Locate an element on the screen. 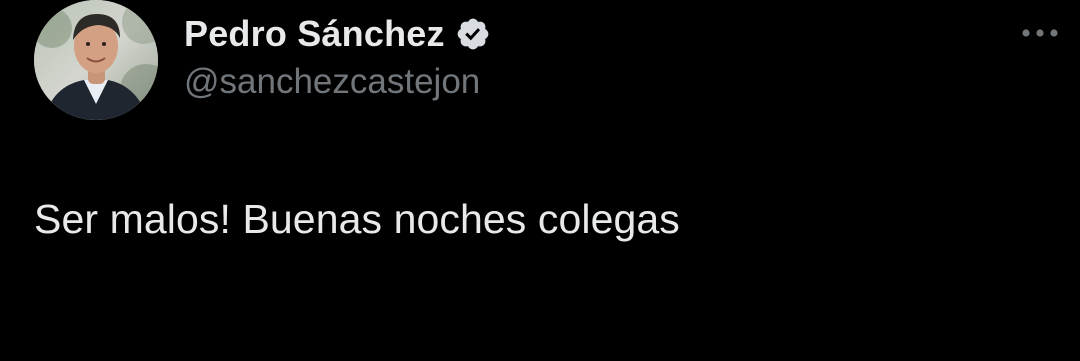  profile-photo-icon is located at coordinates (96, 60).